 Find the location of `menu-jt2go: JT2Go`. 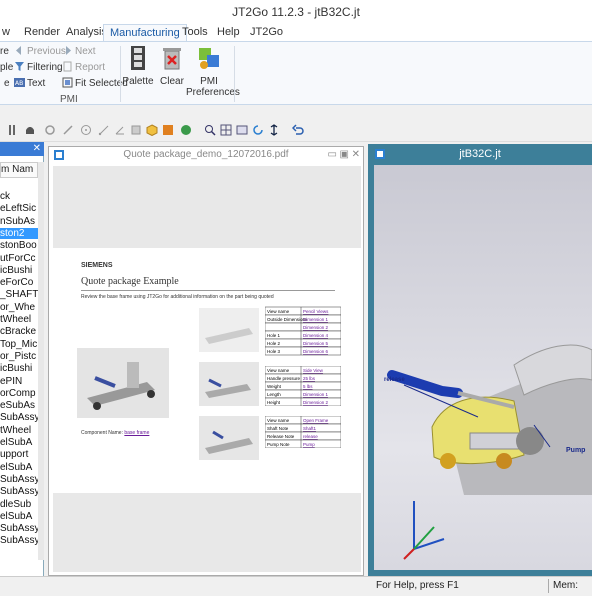

menu-jt2go: JT2Go is located at coordinates (266, 32).